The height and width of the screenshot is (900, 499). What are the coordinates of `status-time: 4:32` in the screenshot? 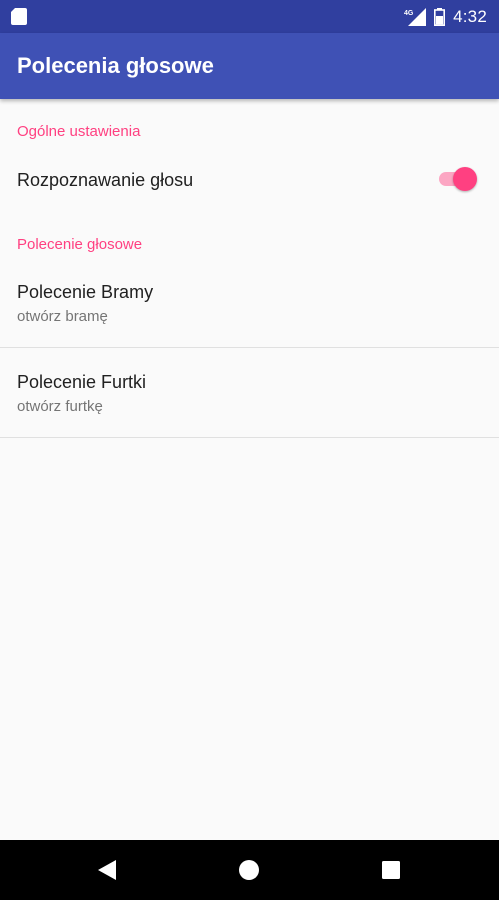 It's located at (470, 16).